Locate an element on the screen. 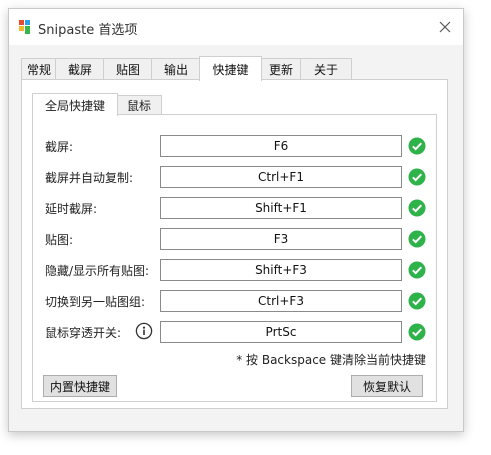 The height and width of the screenshot is (455, 491). tab-output: 输出 is located at coordinates (176, 69).